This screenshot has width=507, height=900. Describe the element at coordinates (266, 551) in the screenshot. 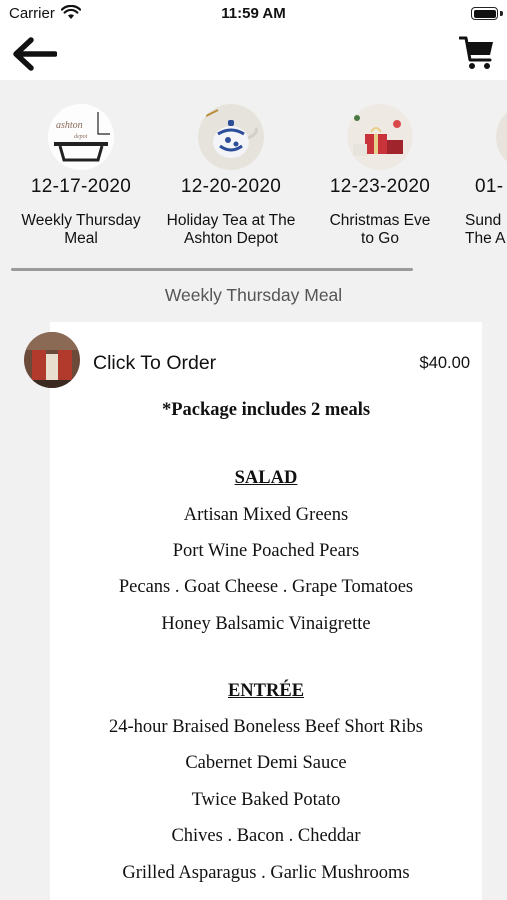

I see `menu-item: Port Wine Poached Pears` at that location.